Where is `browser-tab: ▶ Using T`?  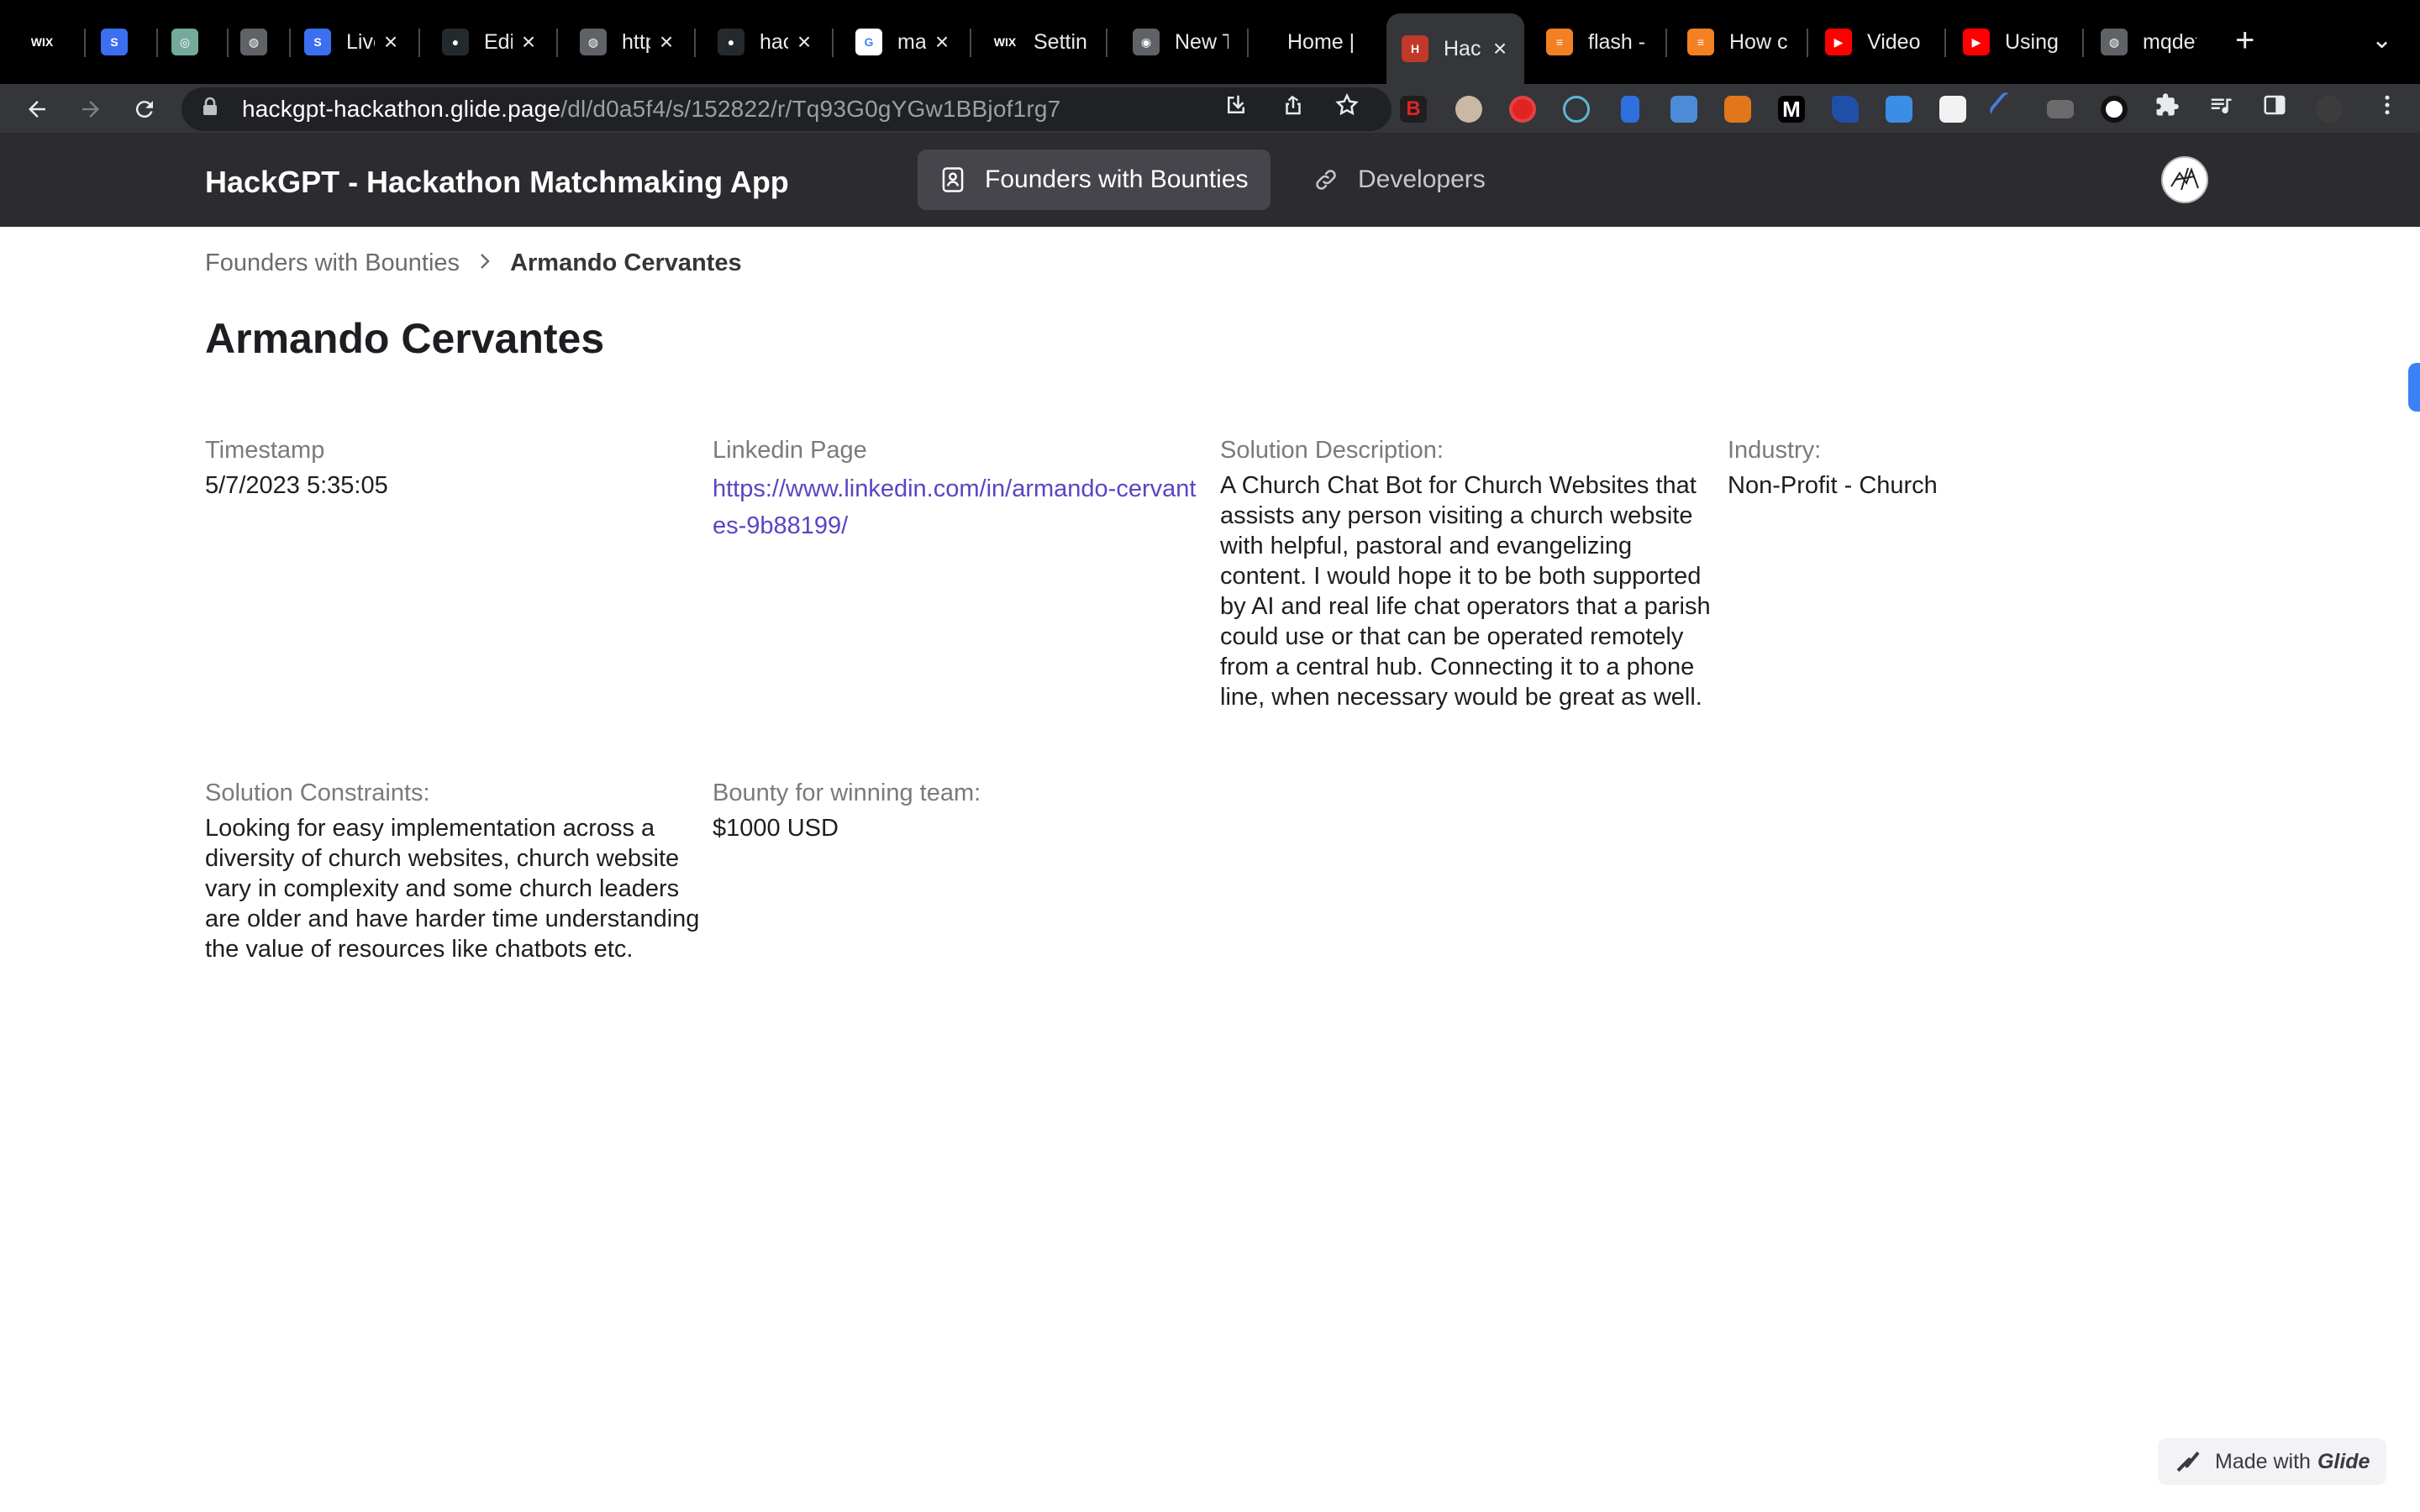 browser-tab: ▶ Using T is located at coordinates (2013, 42).